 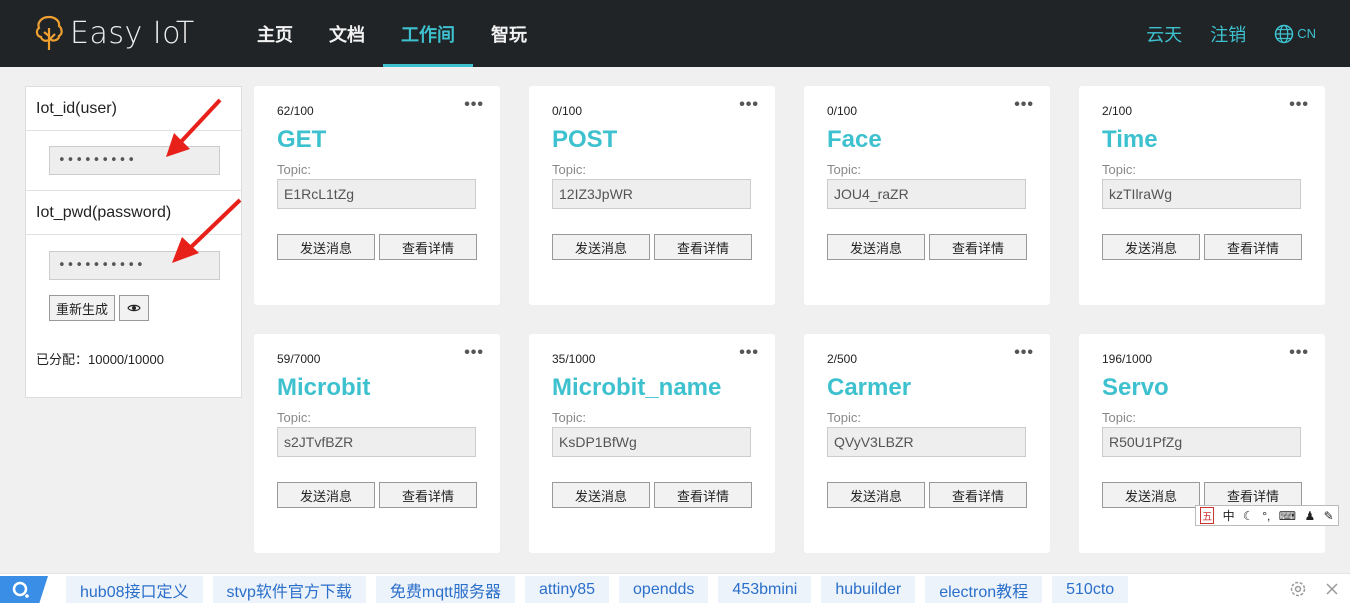 What do you see at coordinates (585, 139) in the screenshot?
I see `device-name: POST` at bounding box center [585, 139].